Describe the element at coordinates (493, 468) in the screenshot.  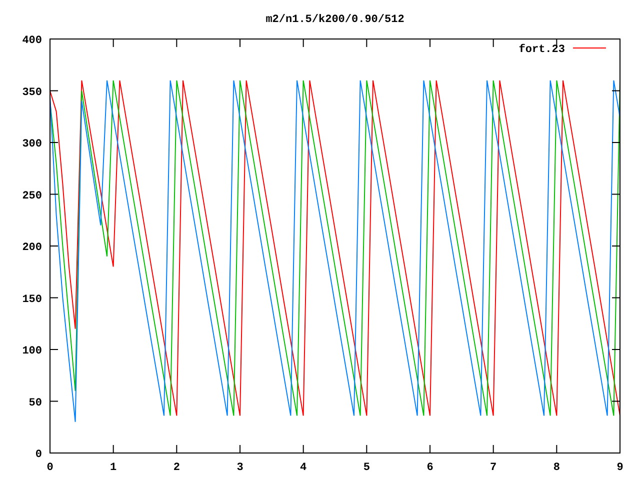
I see `x-tick-label: 7` at that location.